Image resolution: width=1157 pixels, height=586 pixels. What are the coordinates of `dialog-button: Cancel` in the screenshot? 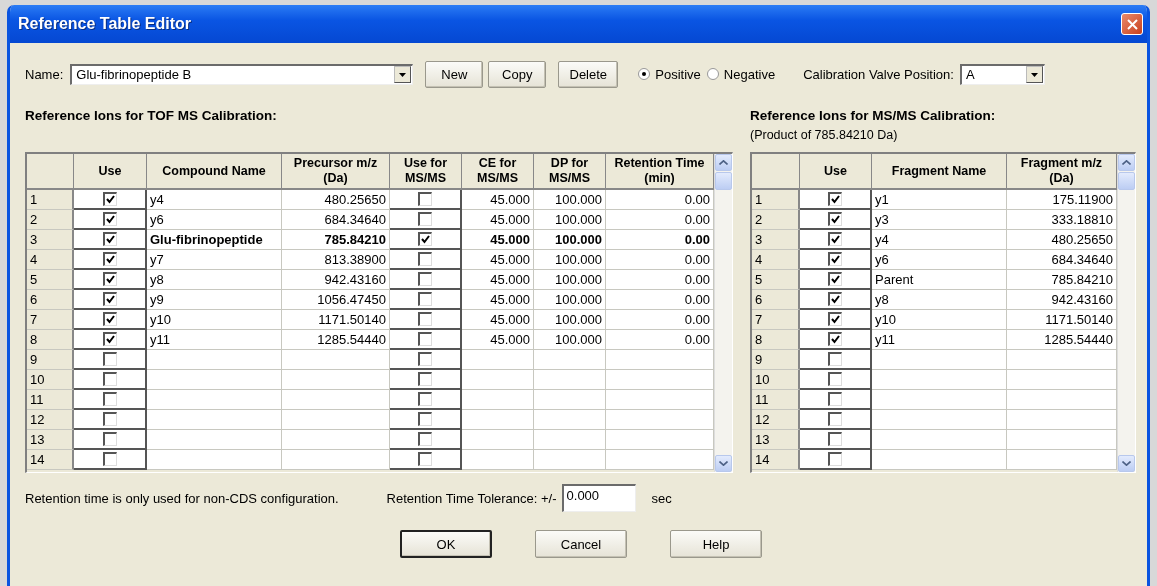 It's located at (581, 544).